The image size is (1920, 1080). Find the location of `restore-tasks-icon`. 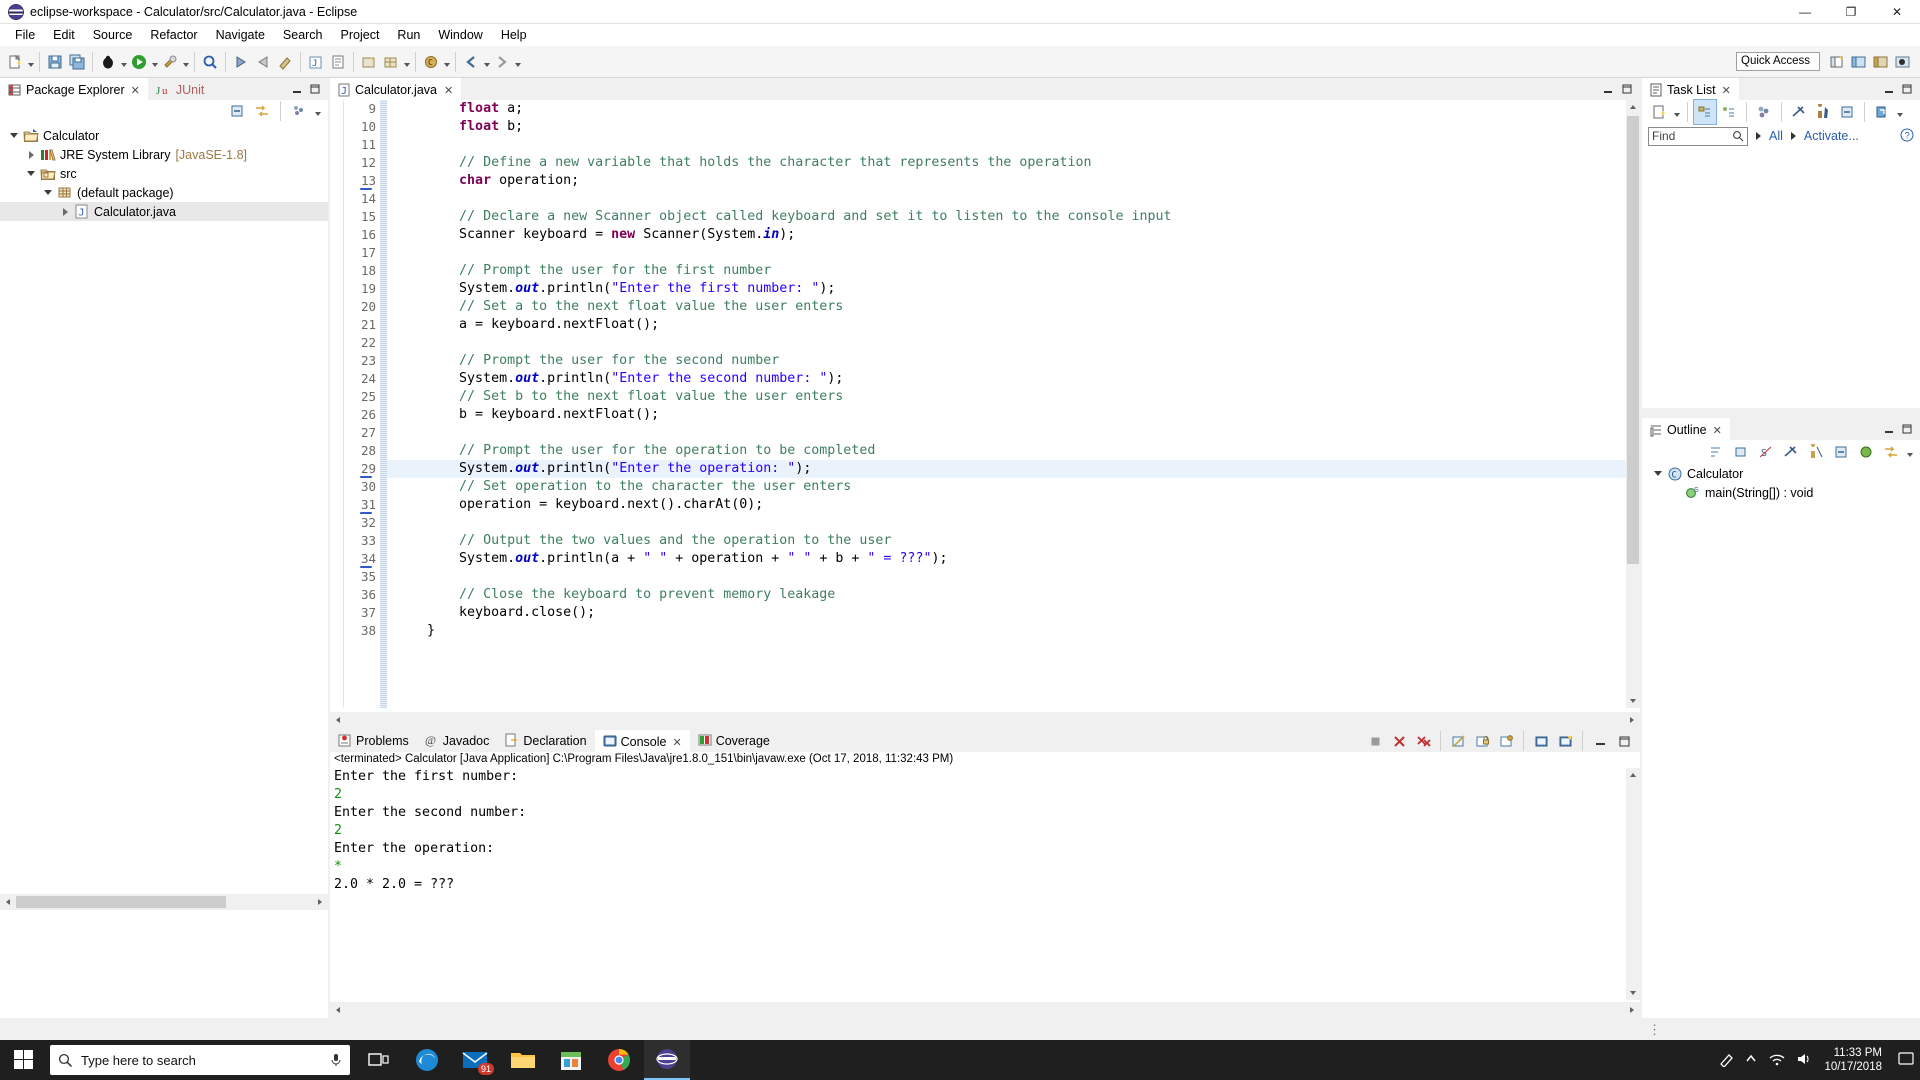

restore-tasks-icon is located at coordinates (1882, 112).